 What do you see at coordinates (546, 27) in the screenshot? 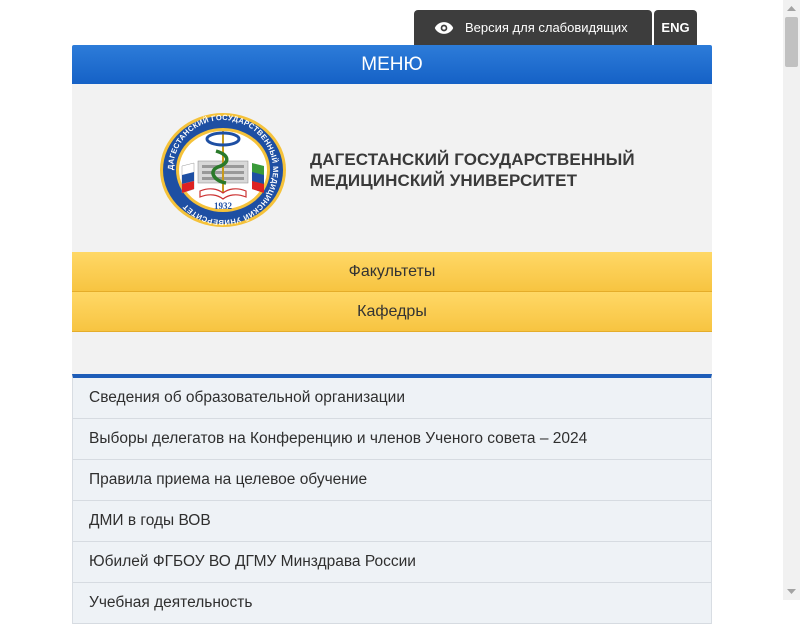
I see `low-vision-version-label: Версия для слабовидящих` at bounding box center [546, 27].